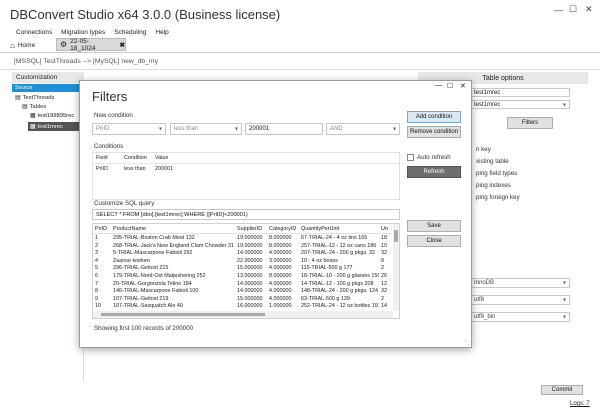 The image size is (600, 419). I want to click on table-name-field: test1mrec, so click(520, 92).